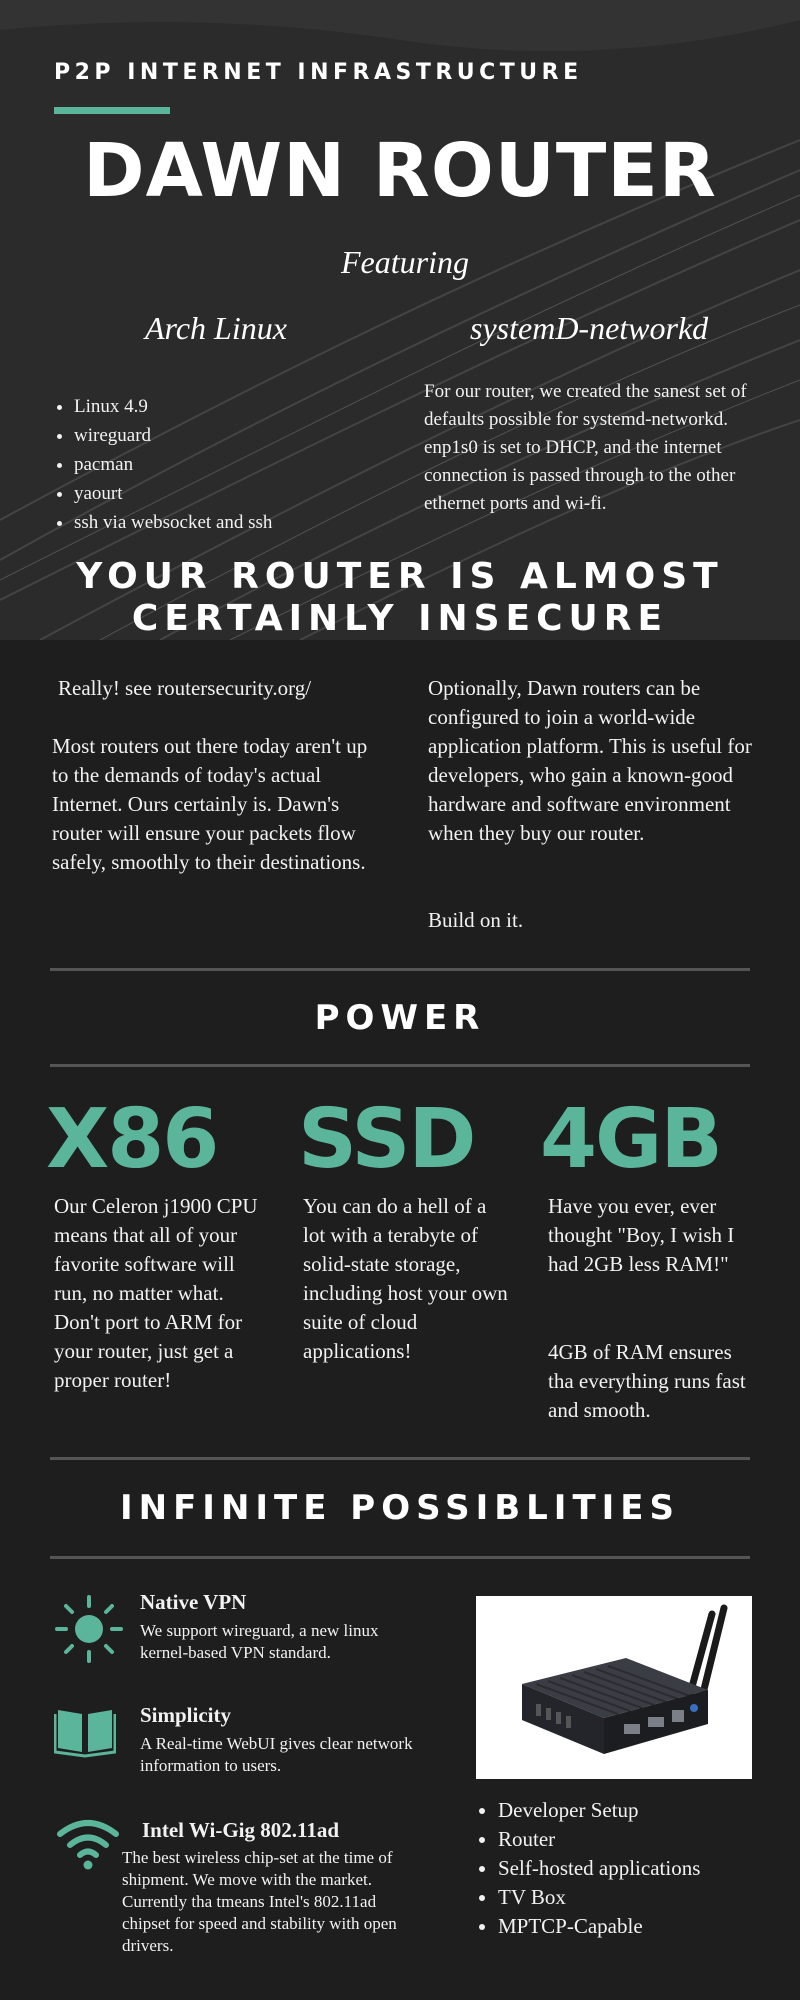 The height and width of the screenshot is (2000, 800). I want to click on feature-title: Simplicity, so click(186, 1715).